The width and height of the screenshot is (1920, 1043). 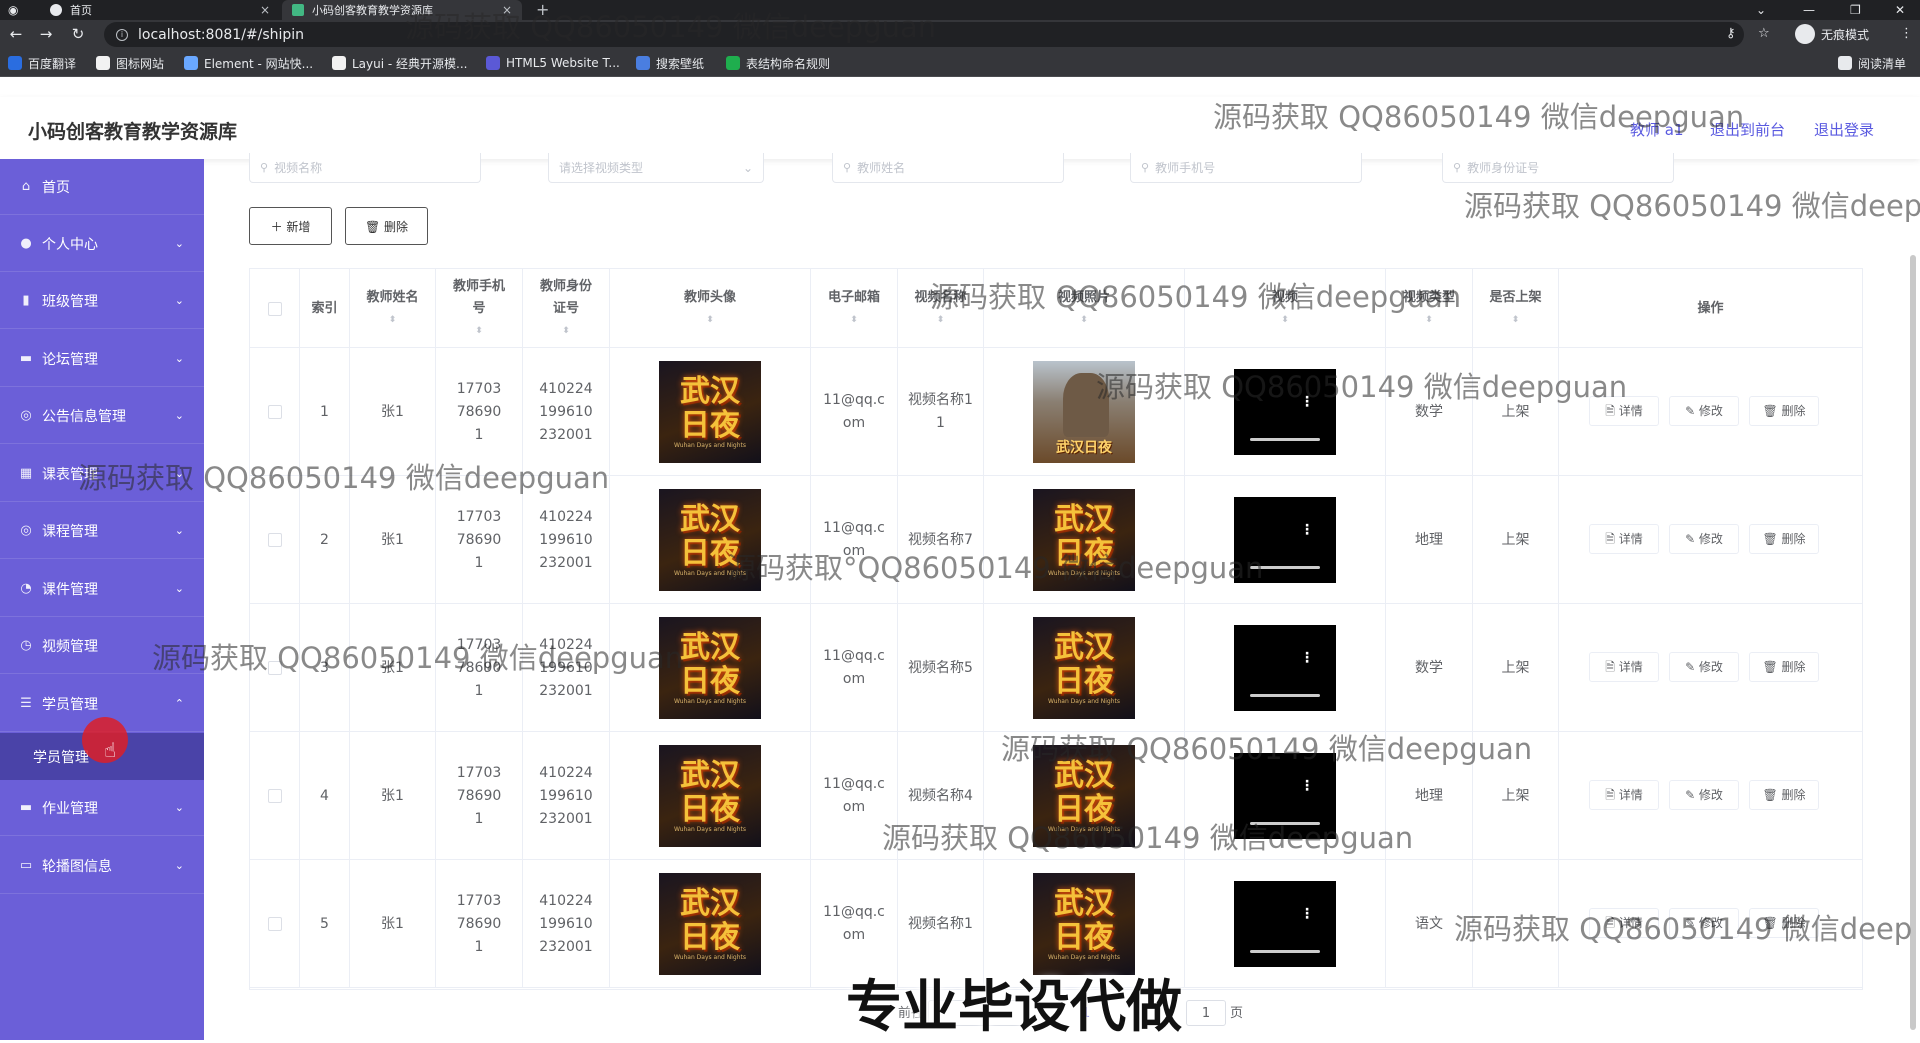 What do you see at coordinates (1206, 1013) in the screenshot?
I see `goto-page-input: 1` at bounding box center [1206, 1013].